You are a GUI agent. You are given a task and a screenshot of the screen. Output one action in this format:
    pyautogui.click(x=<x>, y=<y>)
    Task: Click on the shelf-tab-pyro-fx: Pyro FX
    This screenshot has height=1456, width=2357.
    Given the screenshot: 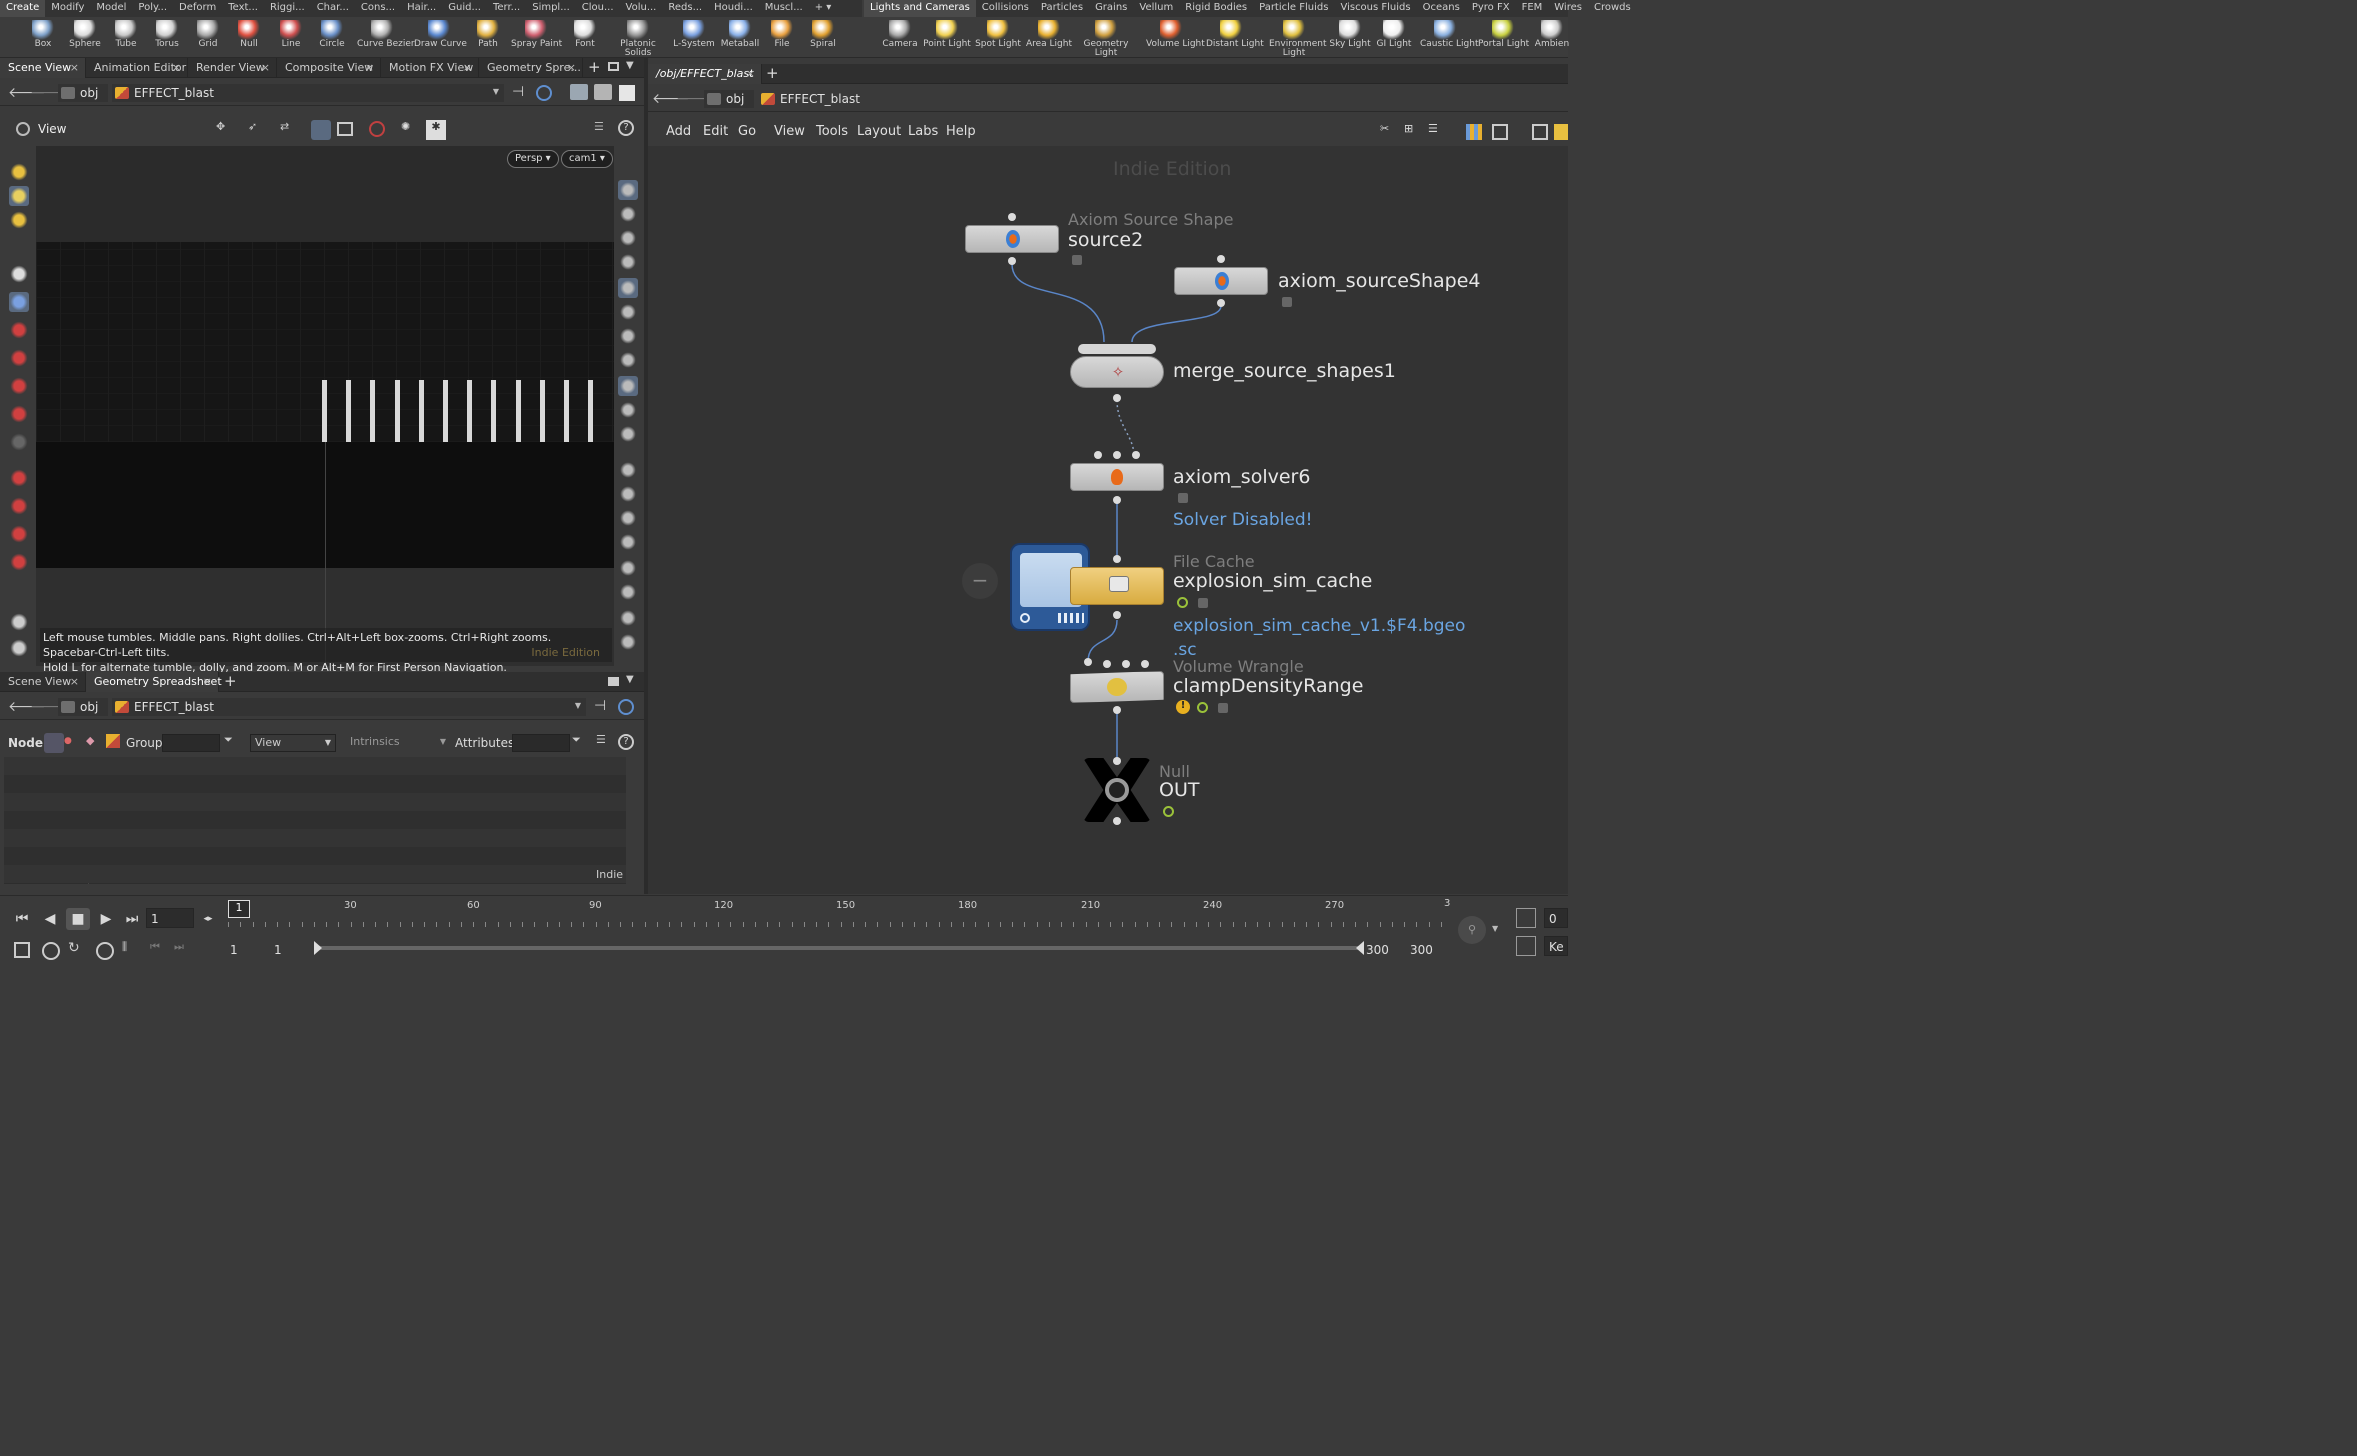 What is the action you would take?
    pyautogui.click(x=1491, y=8)
    